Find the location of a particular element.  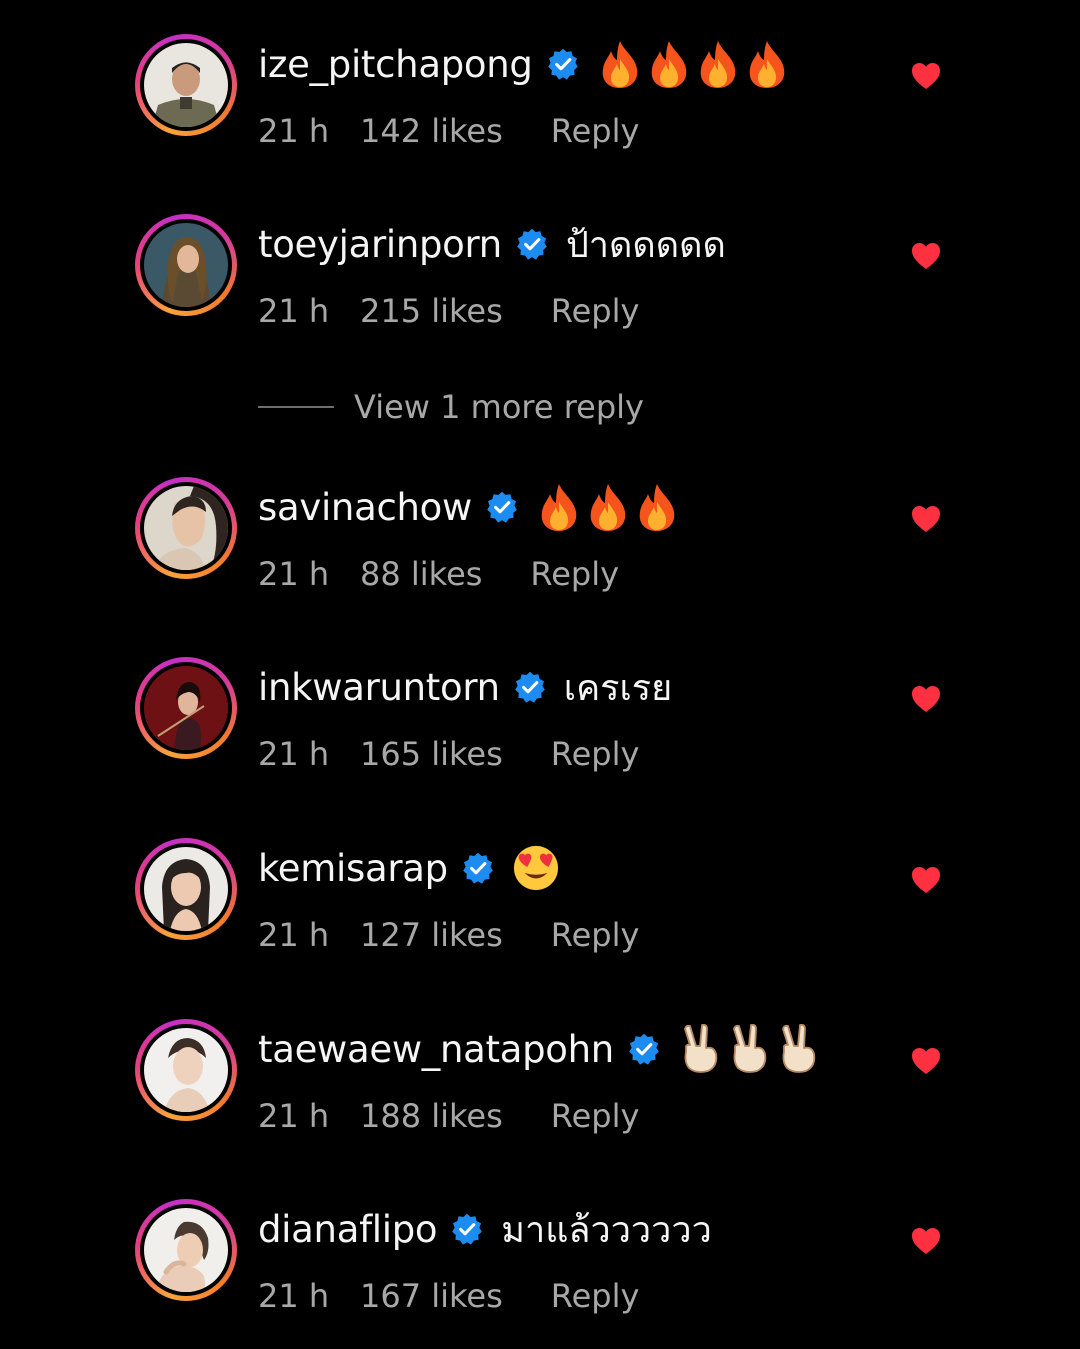

comment-likes: 142 likes is located at coordinates (431, 131).